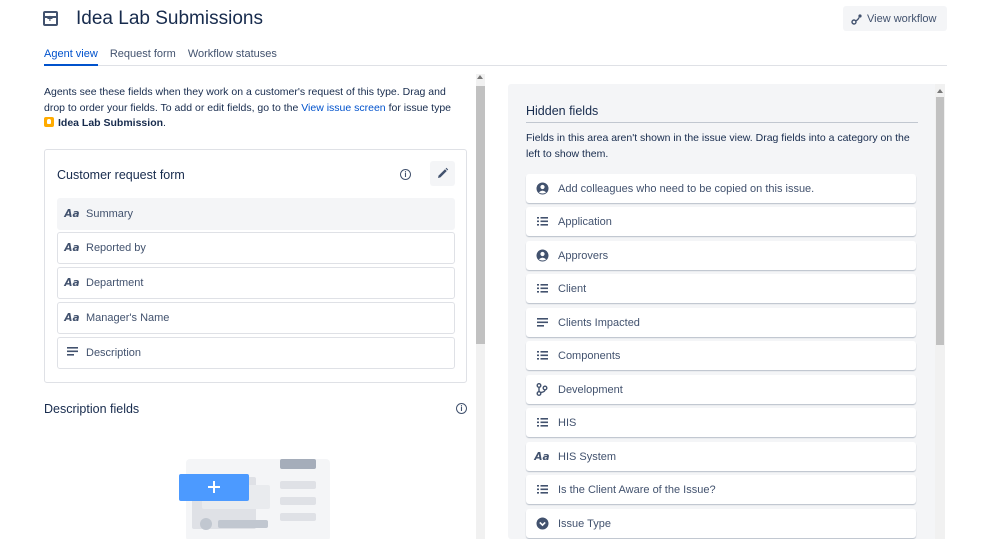  What do you see at coordinates (110, 214) in the screenshot?
I see `form-field-label: Summary` at bounding box center [110, 214].